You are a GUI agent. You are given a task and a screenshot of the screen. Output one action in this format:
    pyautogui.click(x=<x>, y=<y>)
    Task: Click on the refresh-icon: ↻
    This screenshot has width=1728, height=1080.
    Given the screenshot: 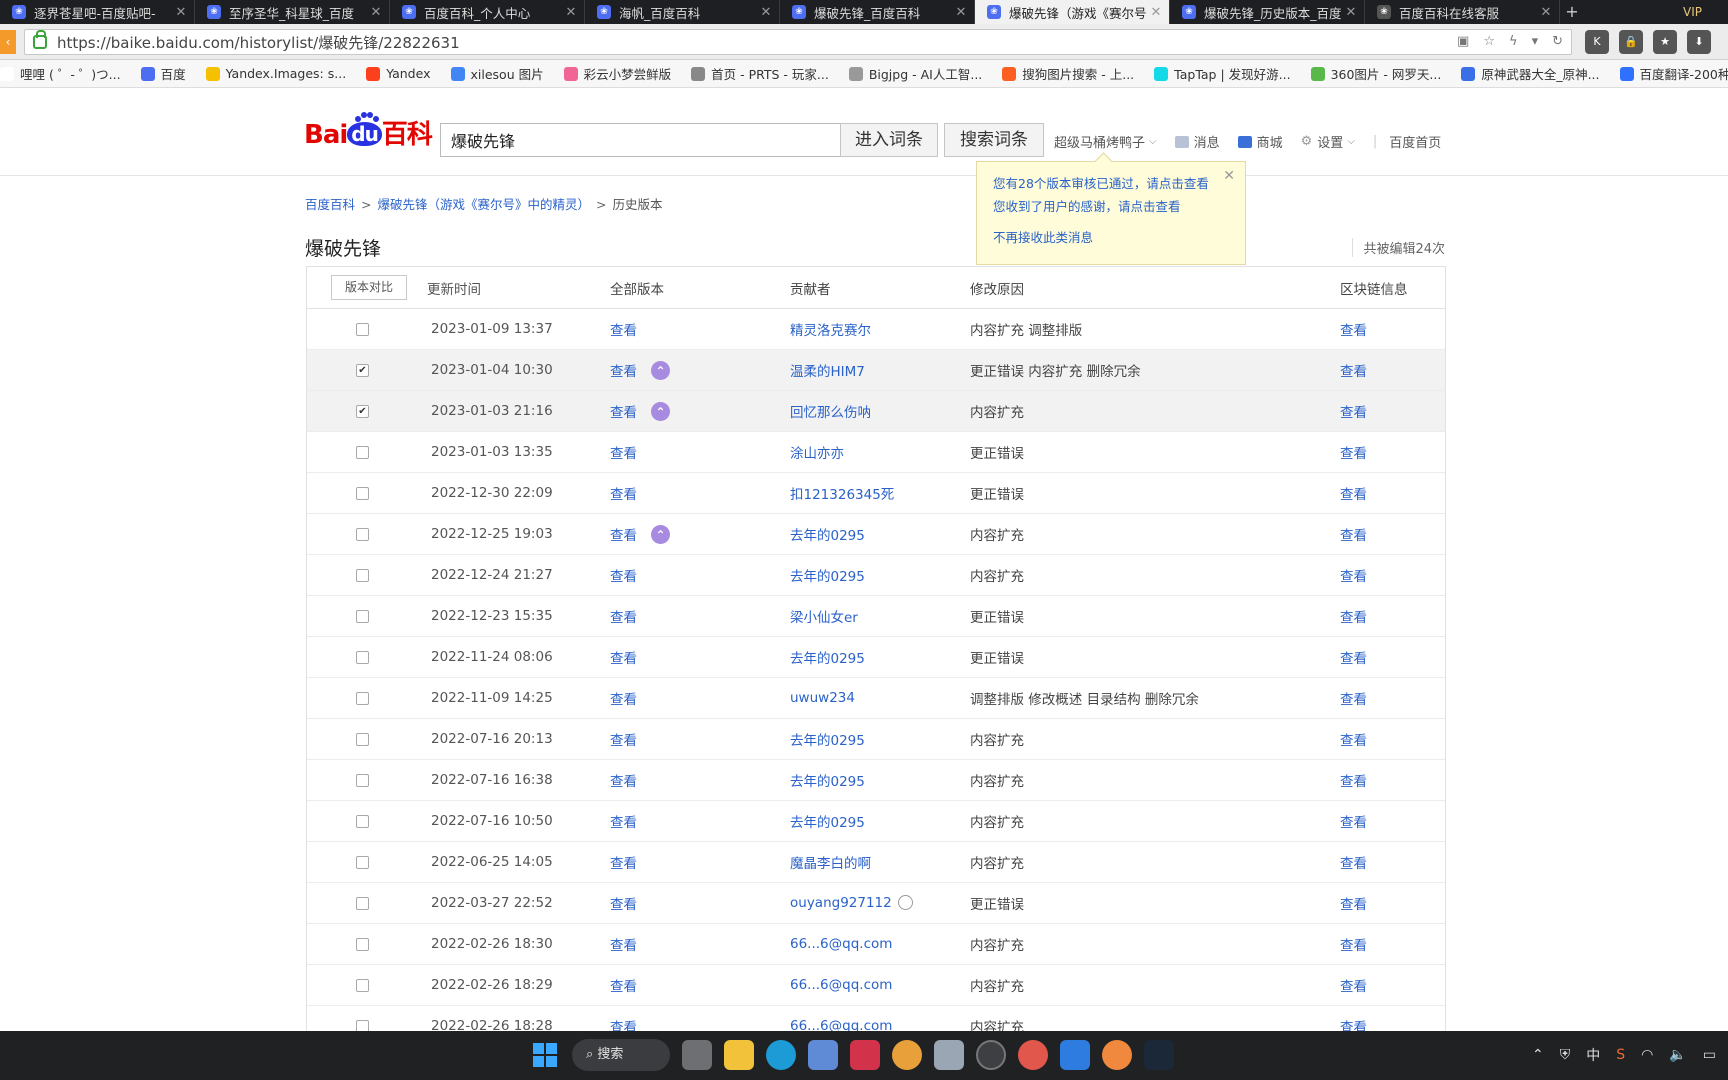 What is the action you would take?
    pyautogui.click(x=1557, y=41)
    